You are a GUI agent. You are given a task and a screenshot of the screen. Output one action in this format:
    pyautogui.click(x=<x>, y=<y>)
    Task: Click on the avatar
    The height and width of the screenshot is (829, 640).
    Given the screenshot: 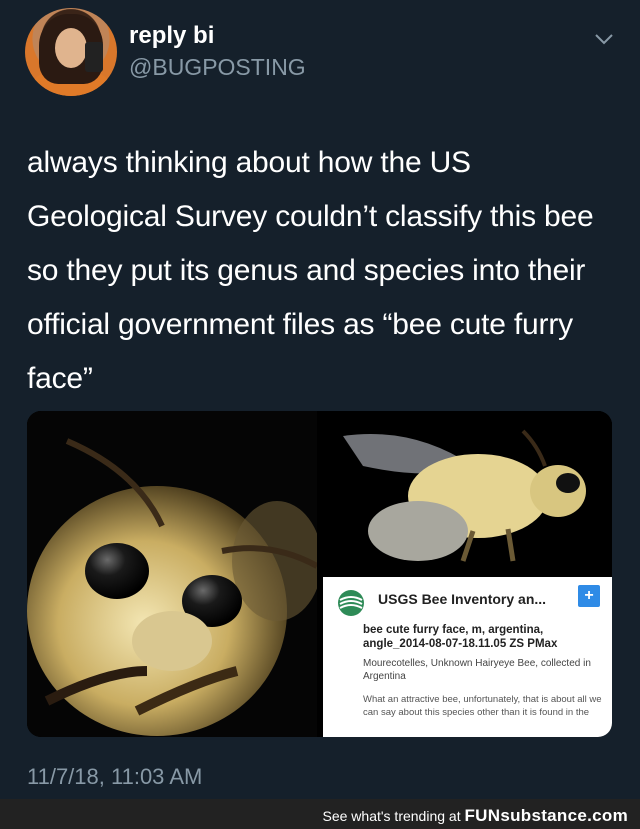 What is the action you would take?
    pyautogui.click(x=71, y=52)
    